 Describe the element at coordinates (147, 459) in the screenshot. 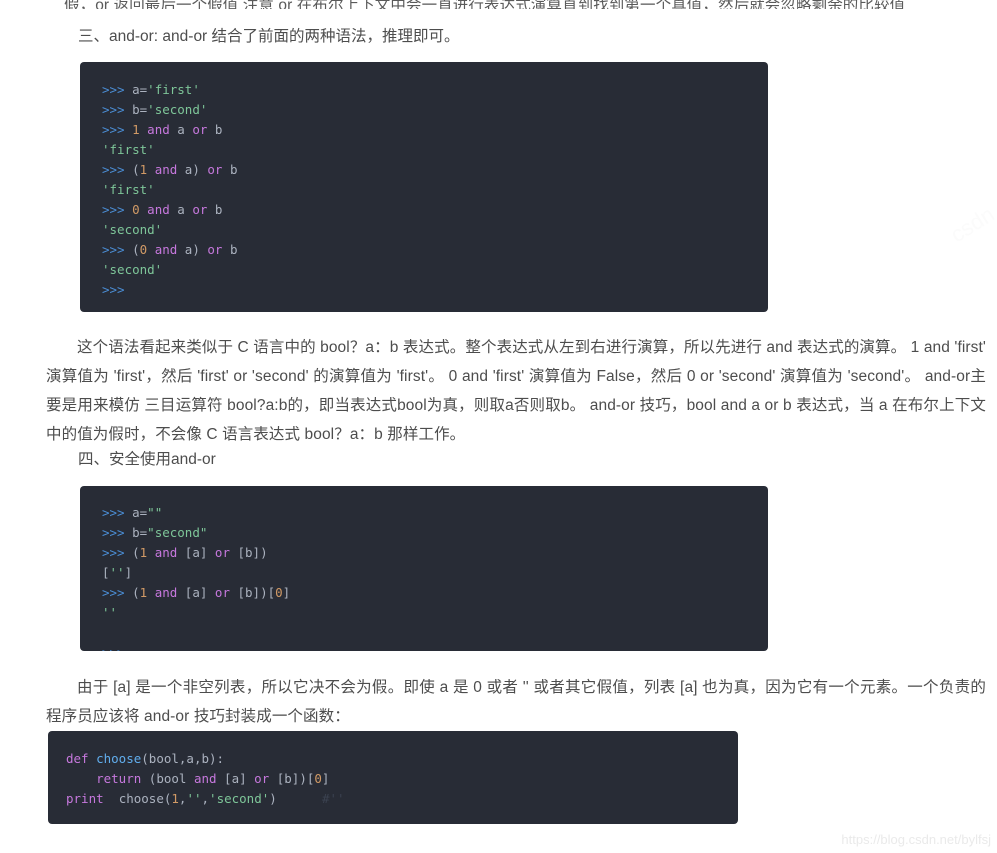

I see `section-four-heading: 四、安全使用and-or` at that location.